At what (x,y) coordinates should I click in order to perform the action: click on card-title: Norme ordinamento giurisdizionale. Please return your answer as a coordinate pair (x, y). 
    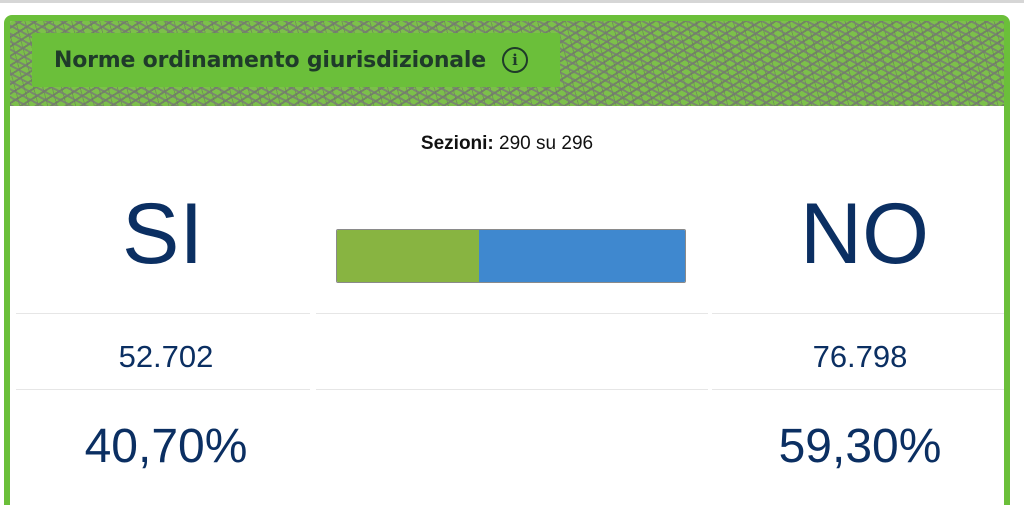
    Looking at the image, I should click on (270, 60).